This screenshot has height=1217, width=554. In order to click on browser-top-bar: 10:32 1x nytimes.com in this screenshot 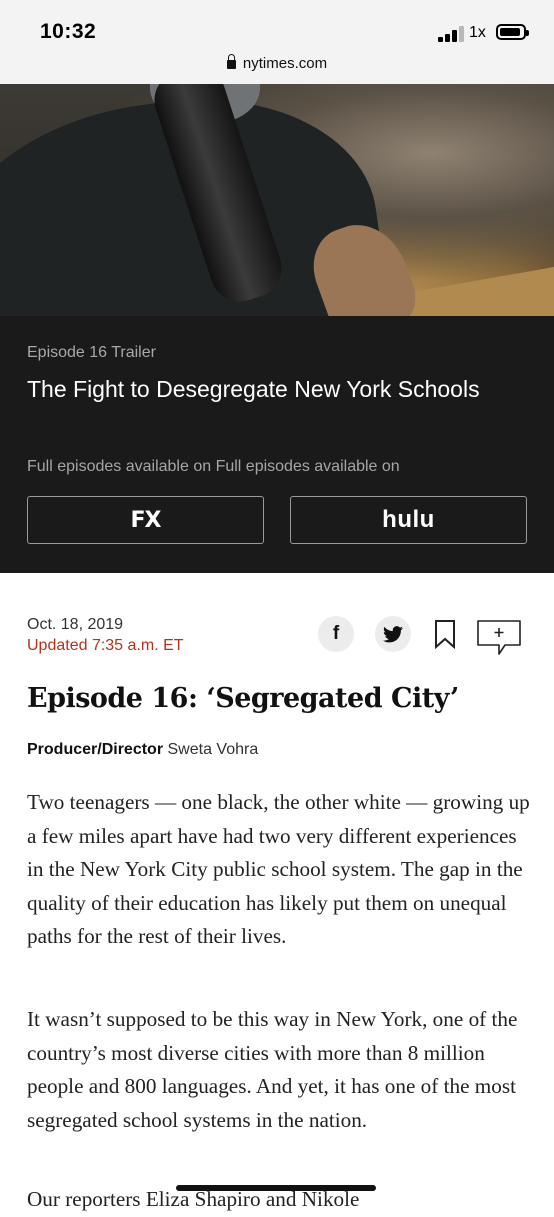, I will do `click(277, 42)`.